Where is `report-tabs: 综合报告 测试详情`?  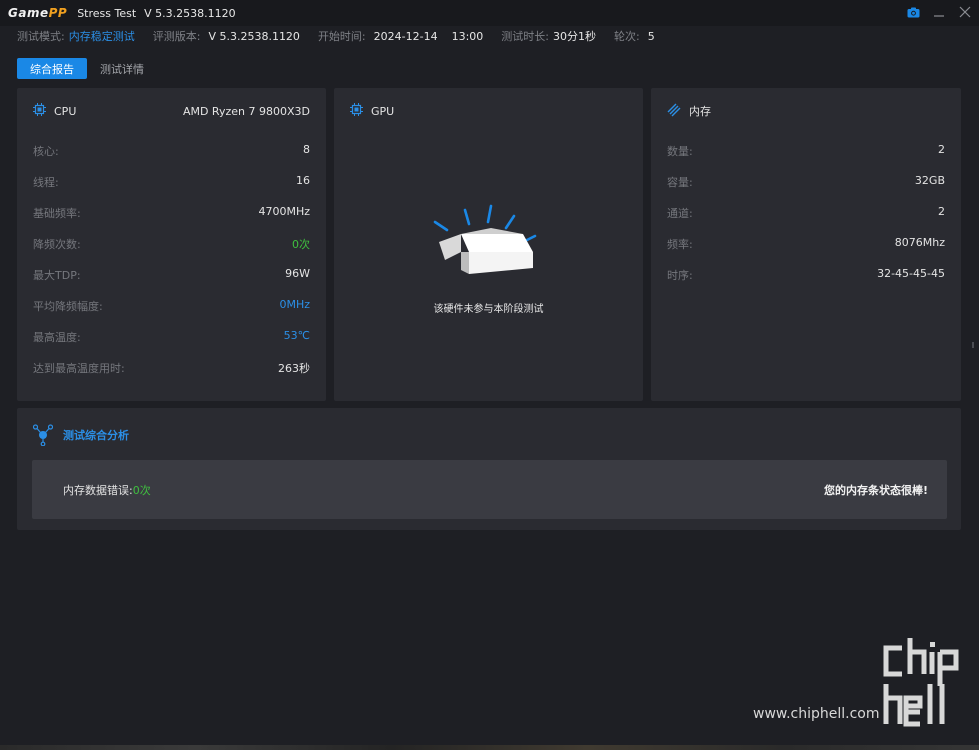 report-tabs: 综合报告 测试详情 is located at coordinates (87, 68).